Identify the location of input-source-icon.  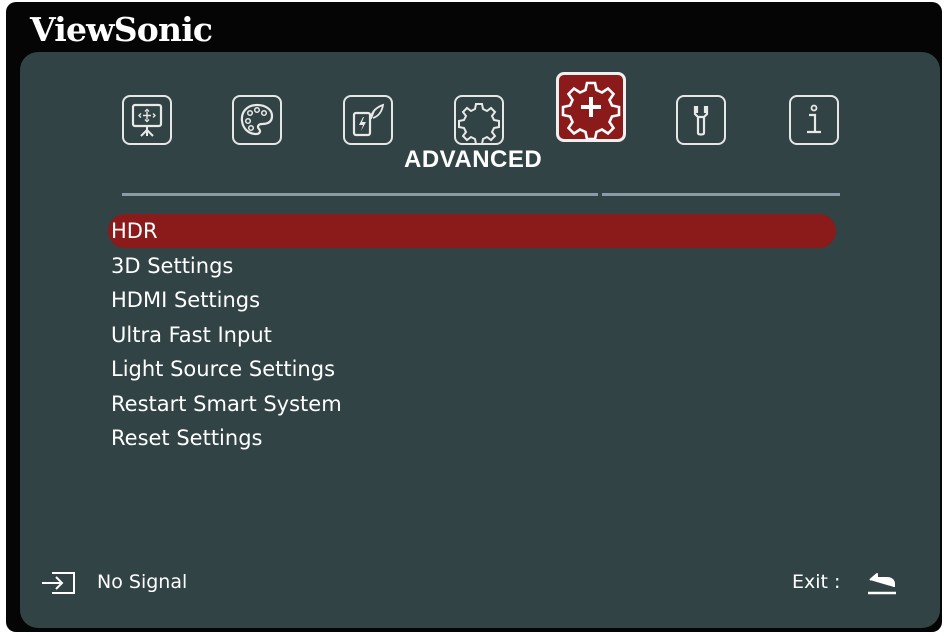
(58, 583).